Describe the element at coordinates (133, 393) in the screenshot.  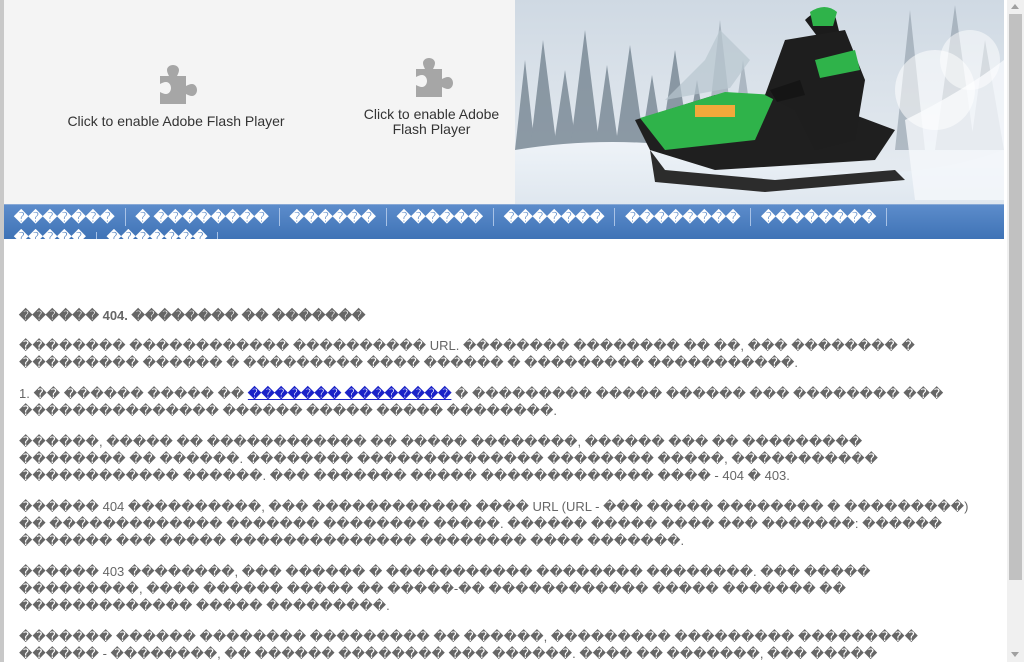
I see `paragraph-2-prefix: 1. �� ������ ����� ��` at that location.